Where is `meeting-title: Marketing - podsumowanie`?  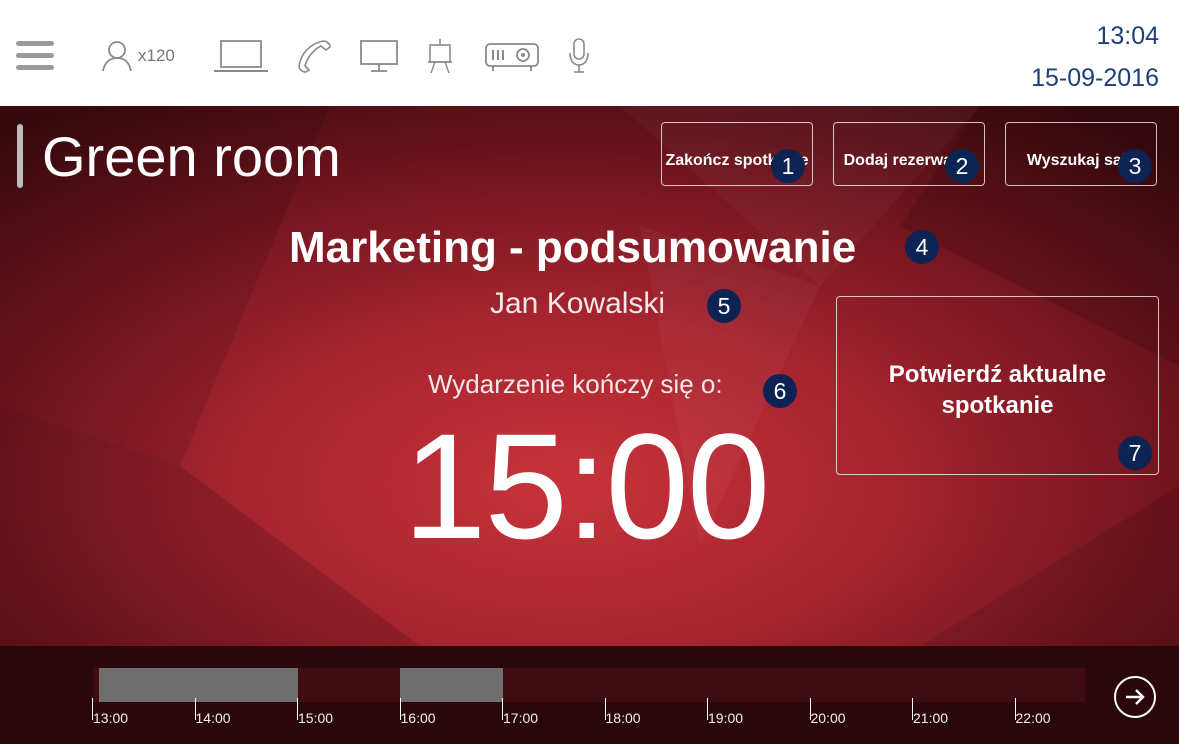 meeting-title: Marketing - podsumowanie is located at coordinates (573, 247).